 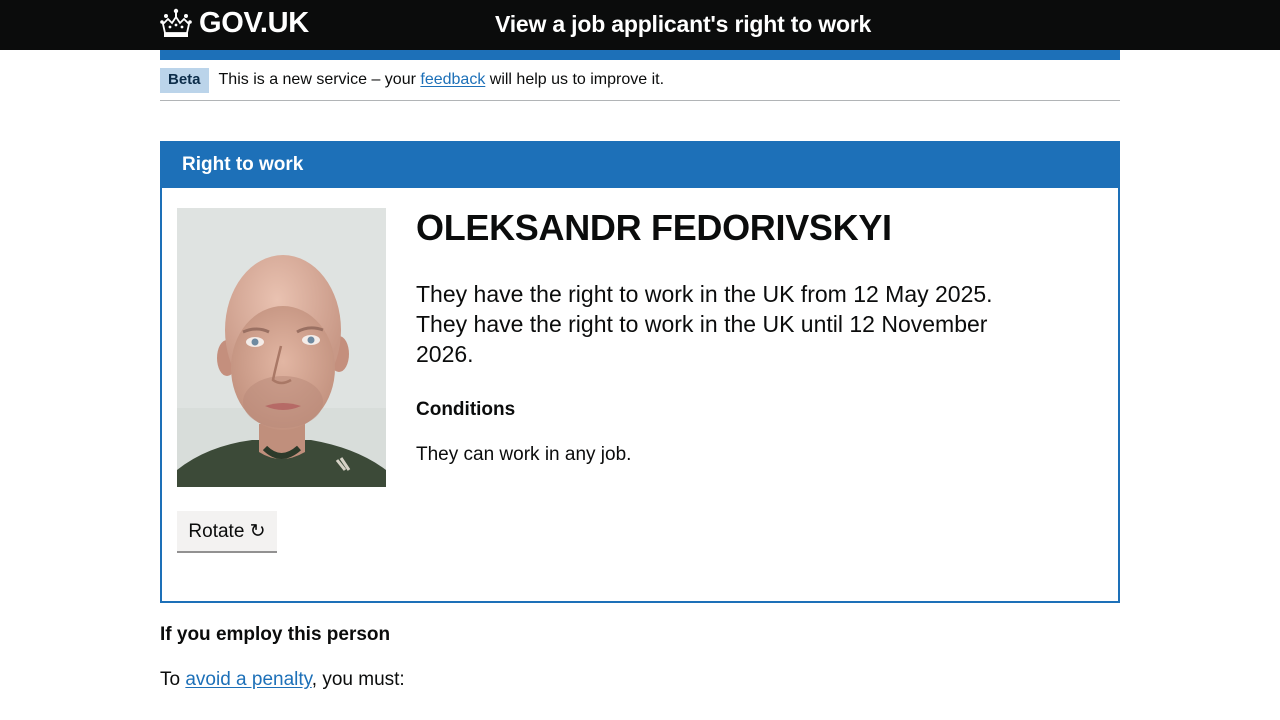 What do you see at coordinates (524, 454) in the screenshot?
I see `conditions-text: They can work in any job.` at bounding box center [524, 454].